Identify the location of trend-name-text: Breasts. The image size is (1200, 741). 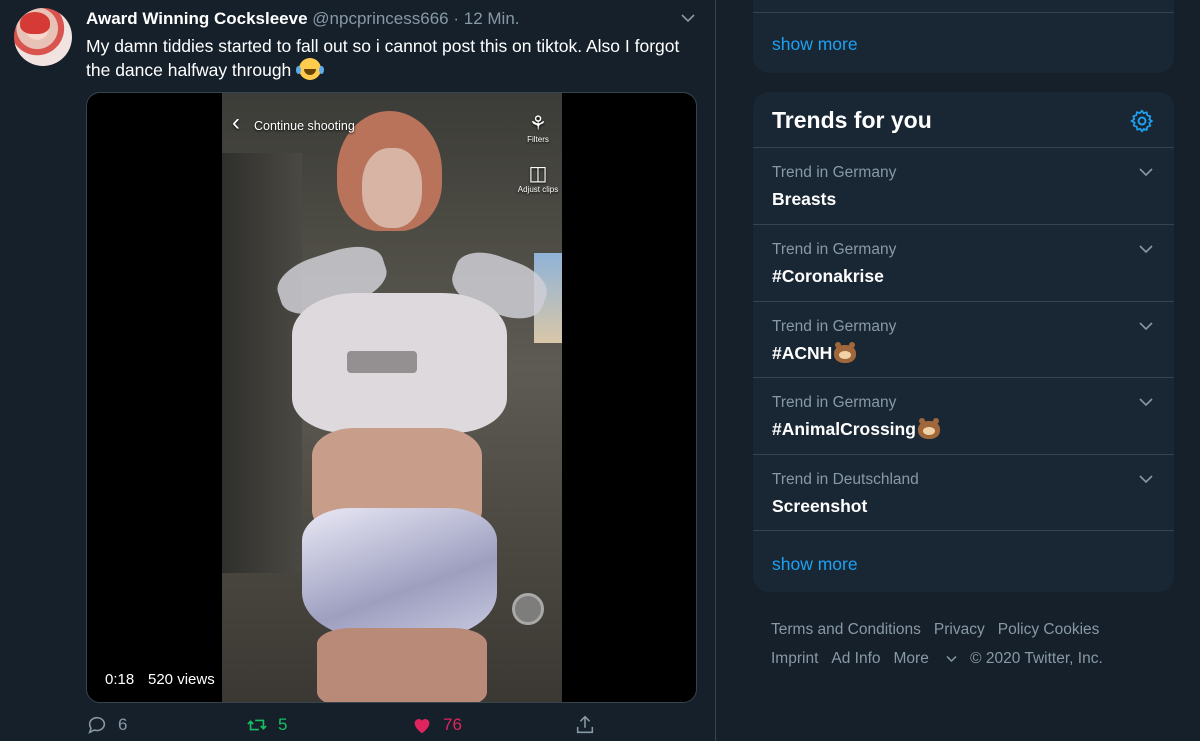
(804, 199).